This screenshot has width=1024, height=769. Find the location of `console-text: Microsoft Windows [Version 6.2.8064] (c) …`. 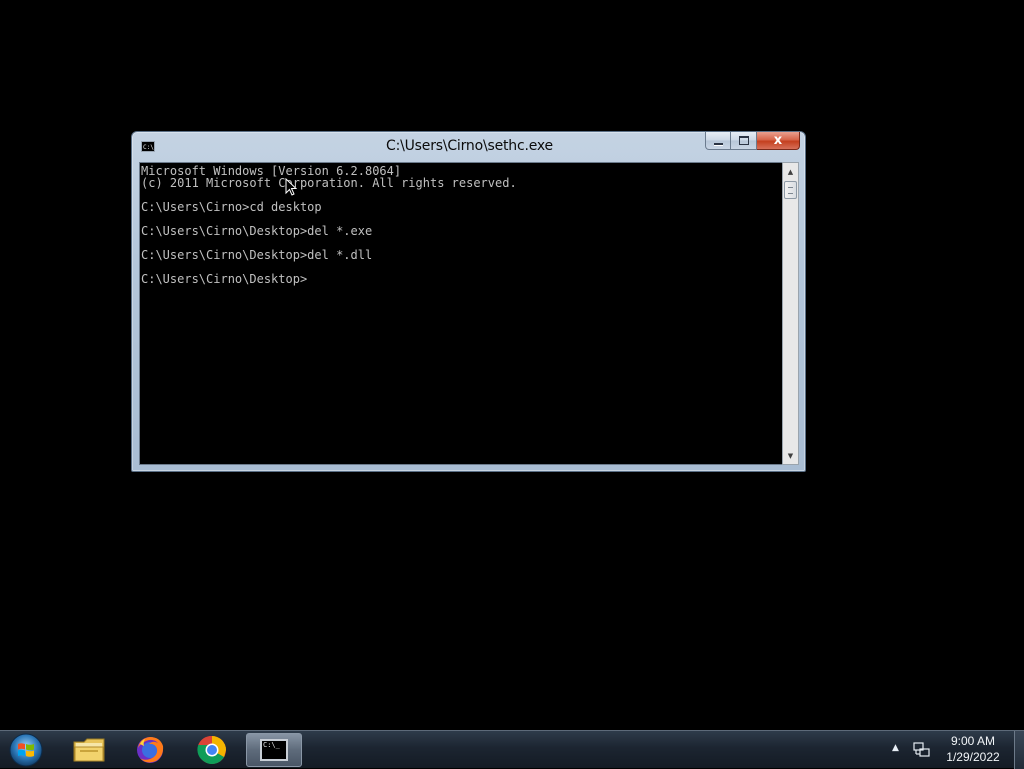

console-text: Microsoft Windows [Version 6.2.8064] (c) … is located at coordinates (329, 225).